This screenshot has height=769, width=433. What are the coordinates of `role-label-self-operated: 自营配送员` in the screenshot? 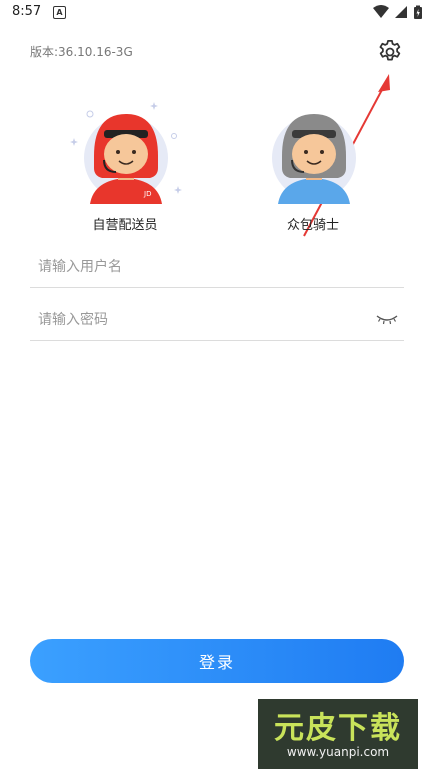 It's located at (125, 225).